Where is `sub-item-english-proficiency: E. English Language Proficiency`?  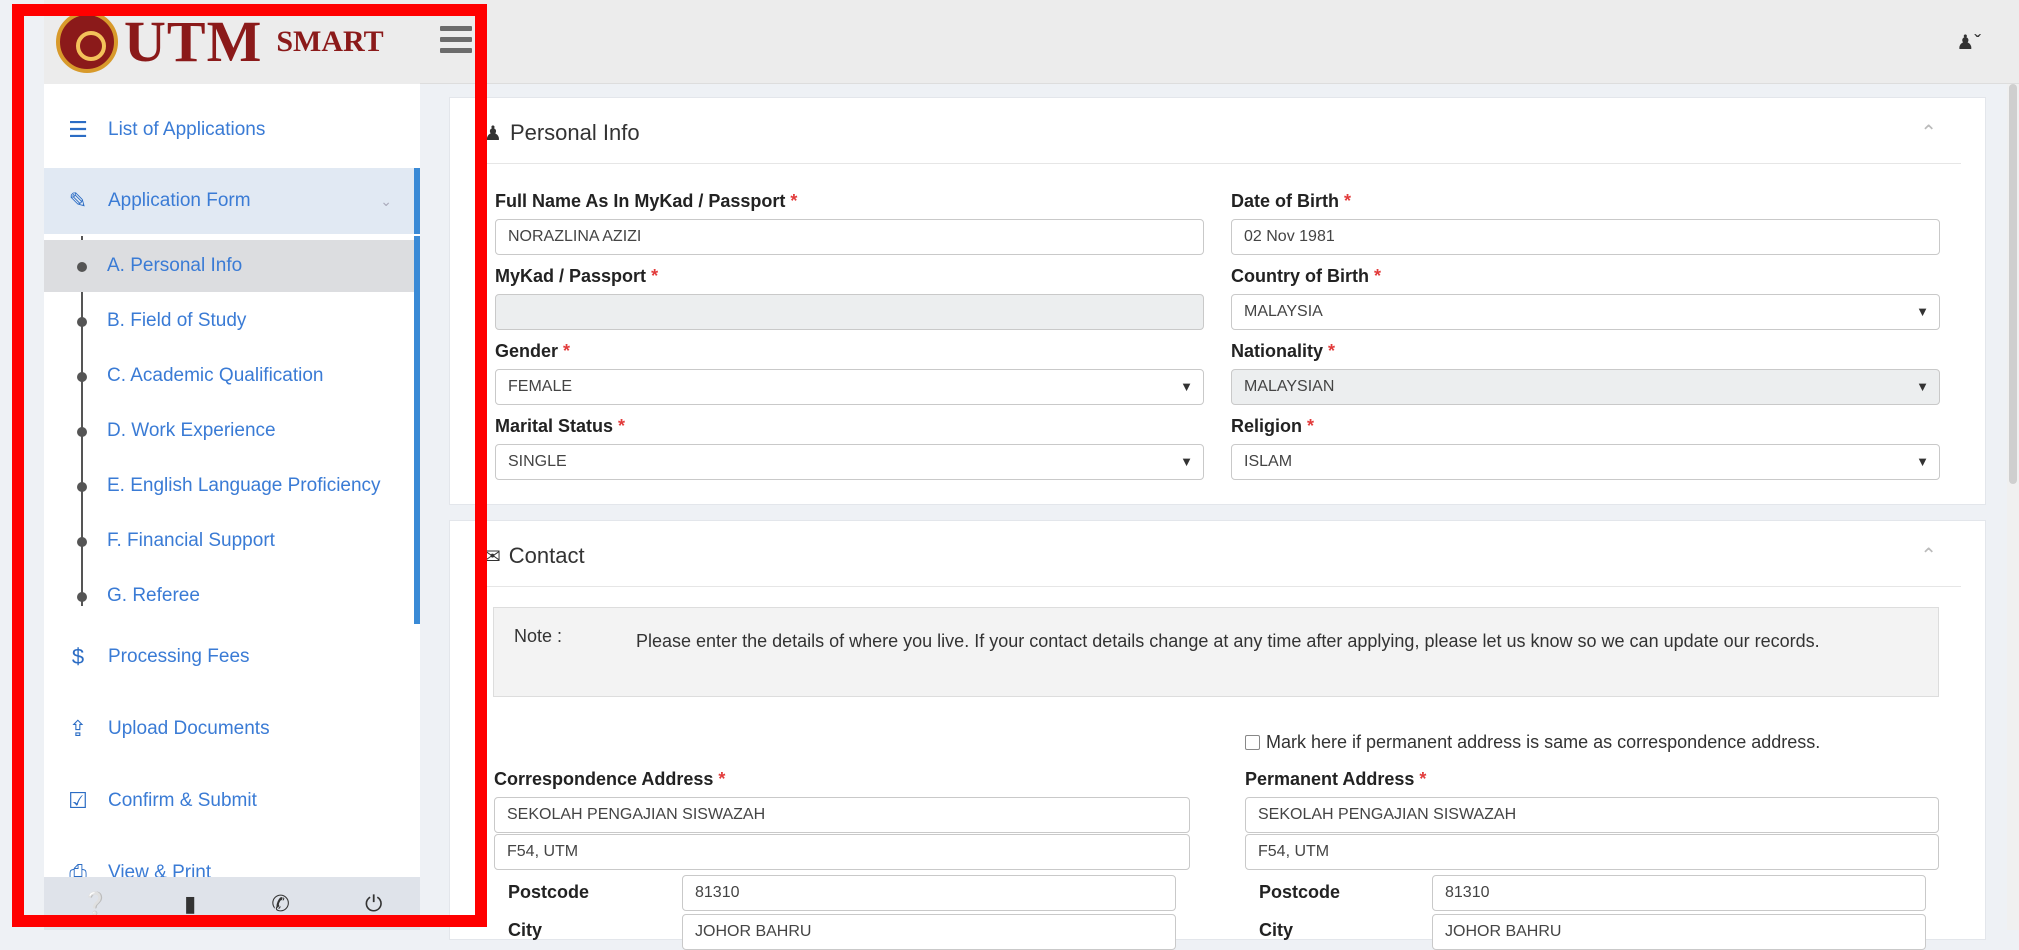
sub-item-english-proficiency: E. English Language Proficiency is located at coordinates (229, 486).